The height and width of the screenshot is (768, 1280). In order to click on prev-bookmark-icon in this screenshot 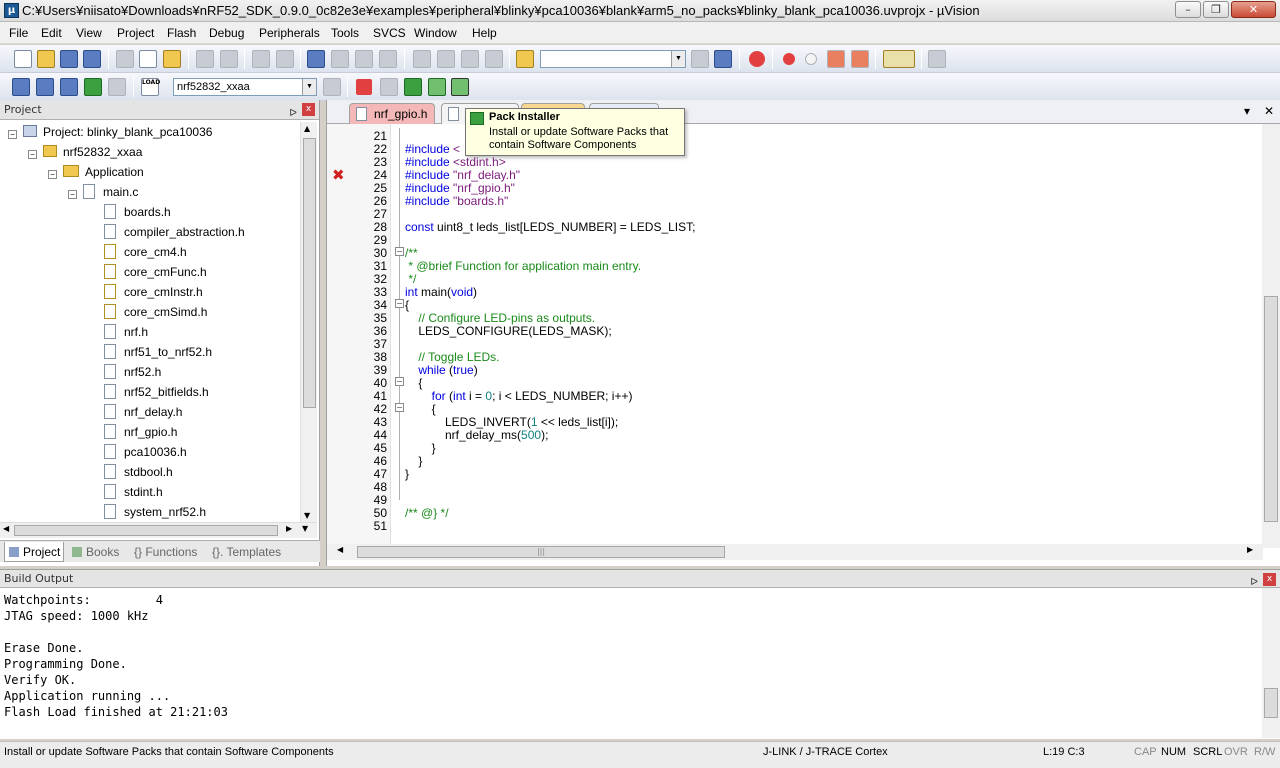, I will do `click(340, 59)`.